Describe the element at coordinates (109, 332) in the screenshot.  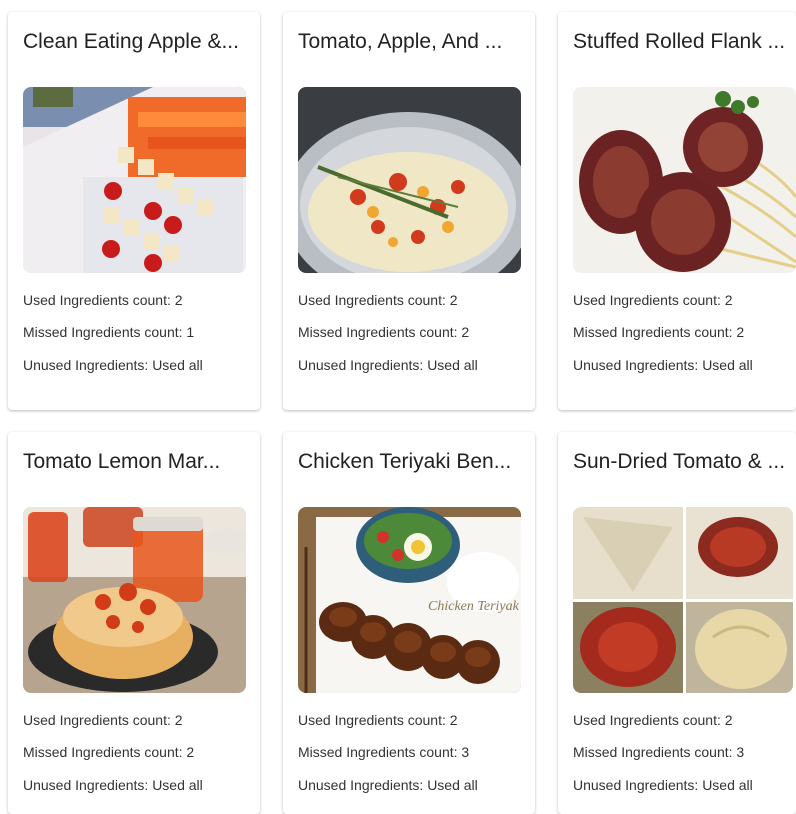
I see `missed-ingredients-count: Missed Ingredients count: 1` at that location.